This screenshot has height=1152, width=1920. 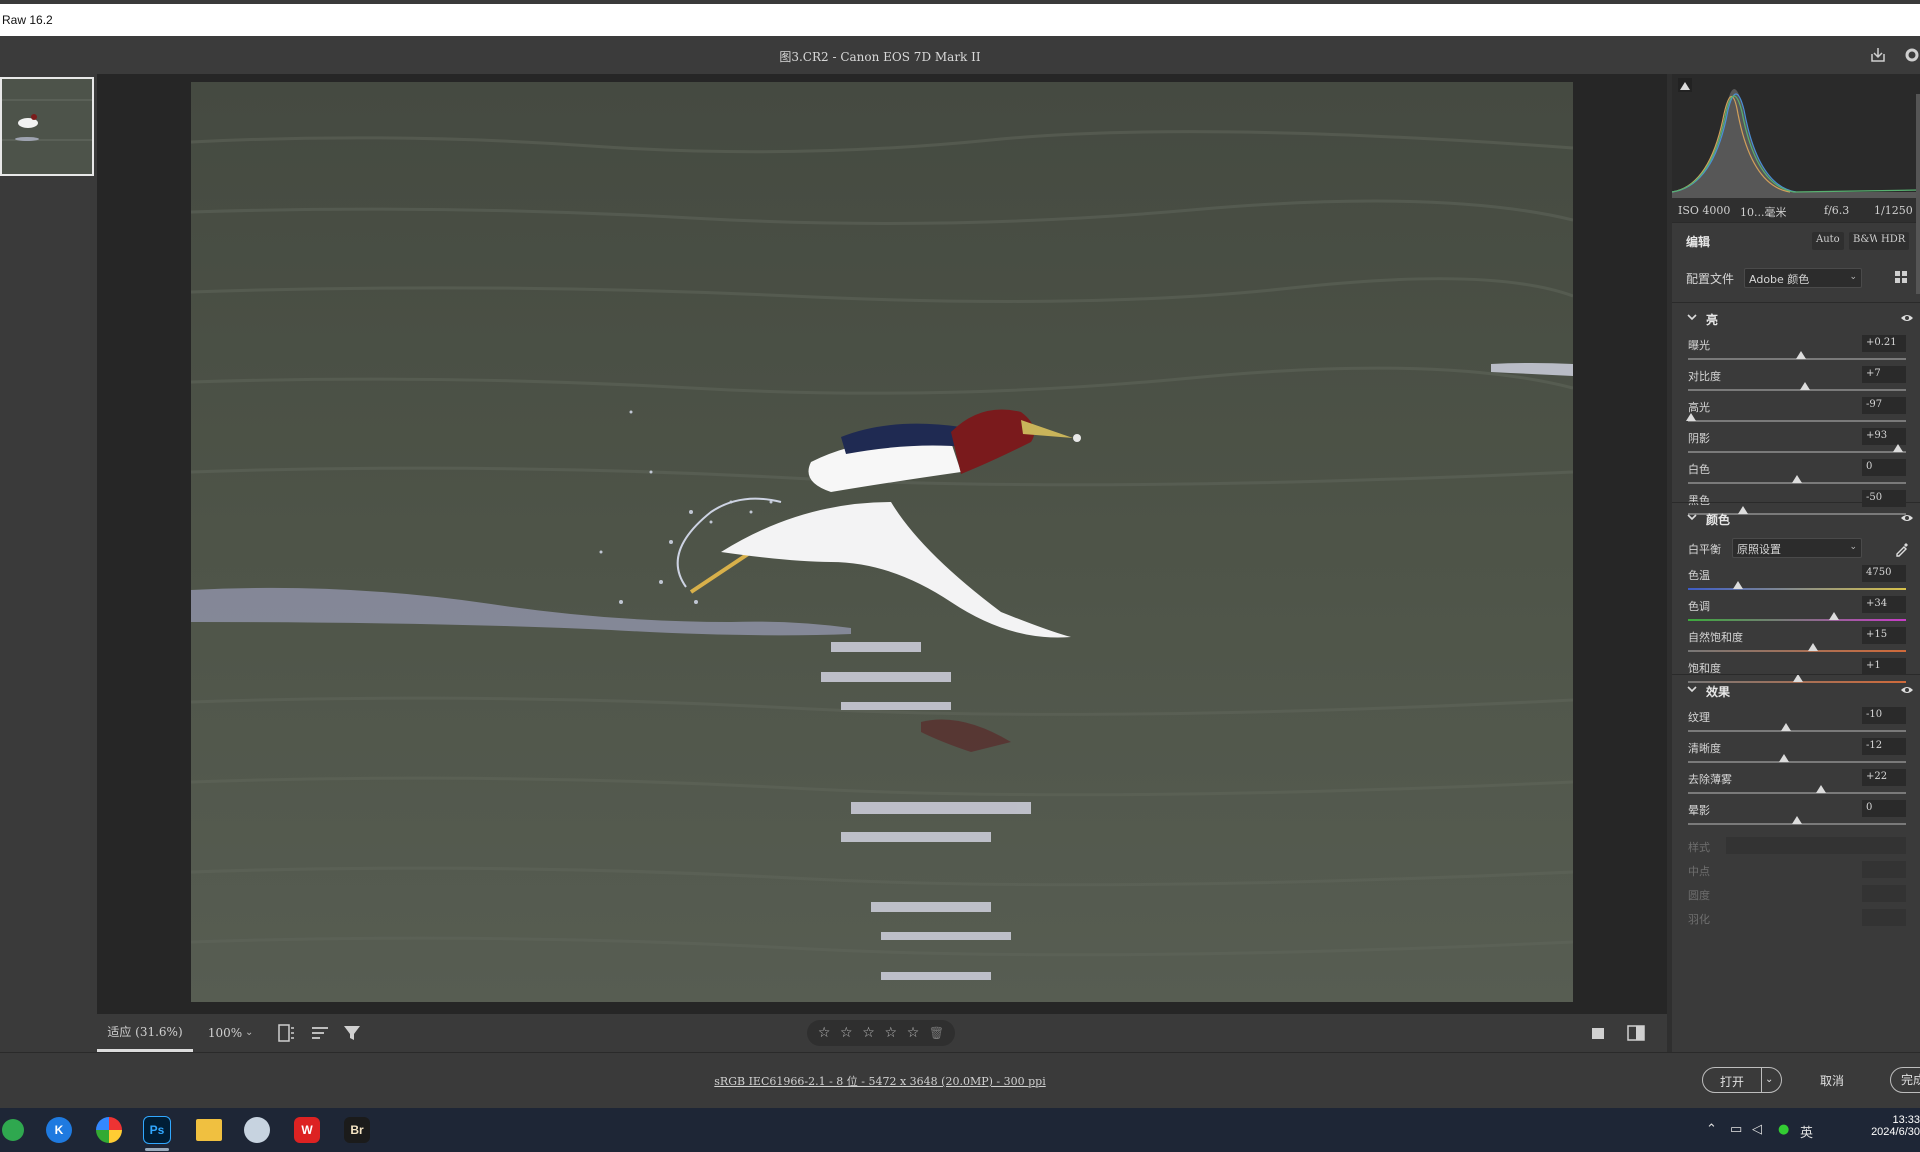 What do you see at coordinates (1796, 318) in the screenshot?
I see `light-section-header: 亮` at bounding box center [1796, 318].